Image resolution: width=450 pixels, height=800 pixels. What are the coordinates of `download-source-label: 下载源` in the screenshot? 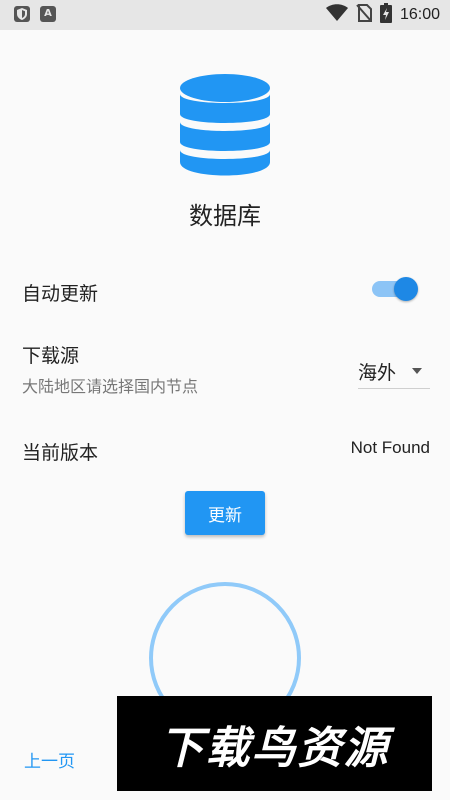 It's located at (51, 356).